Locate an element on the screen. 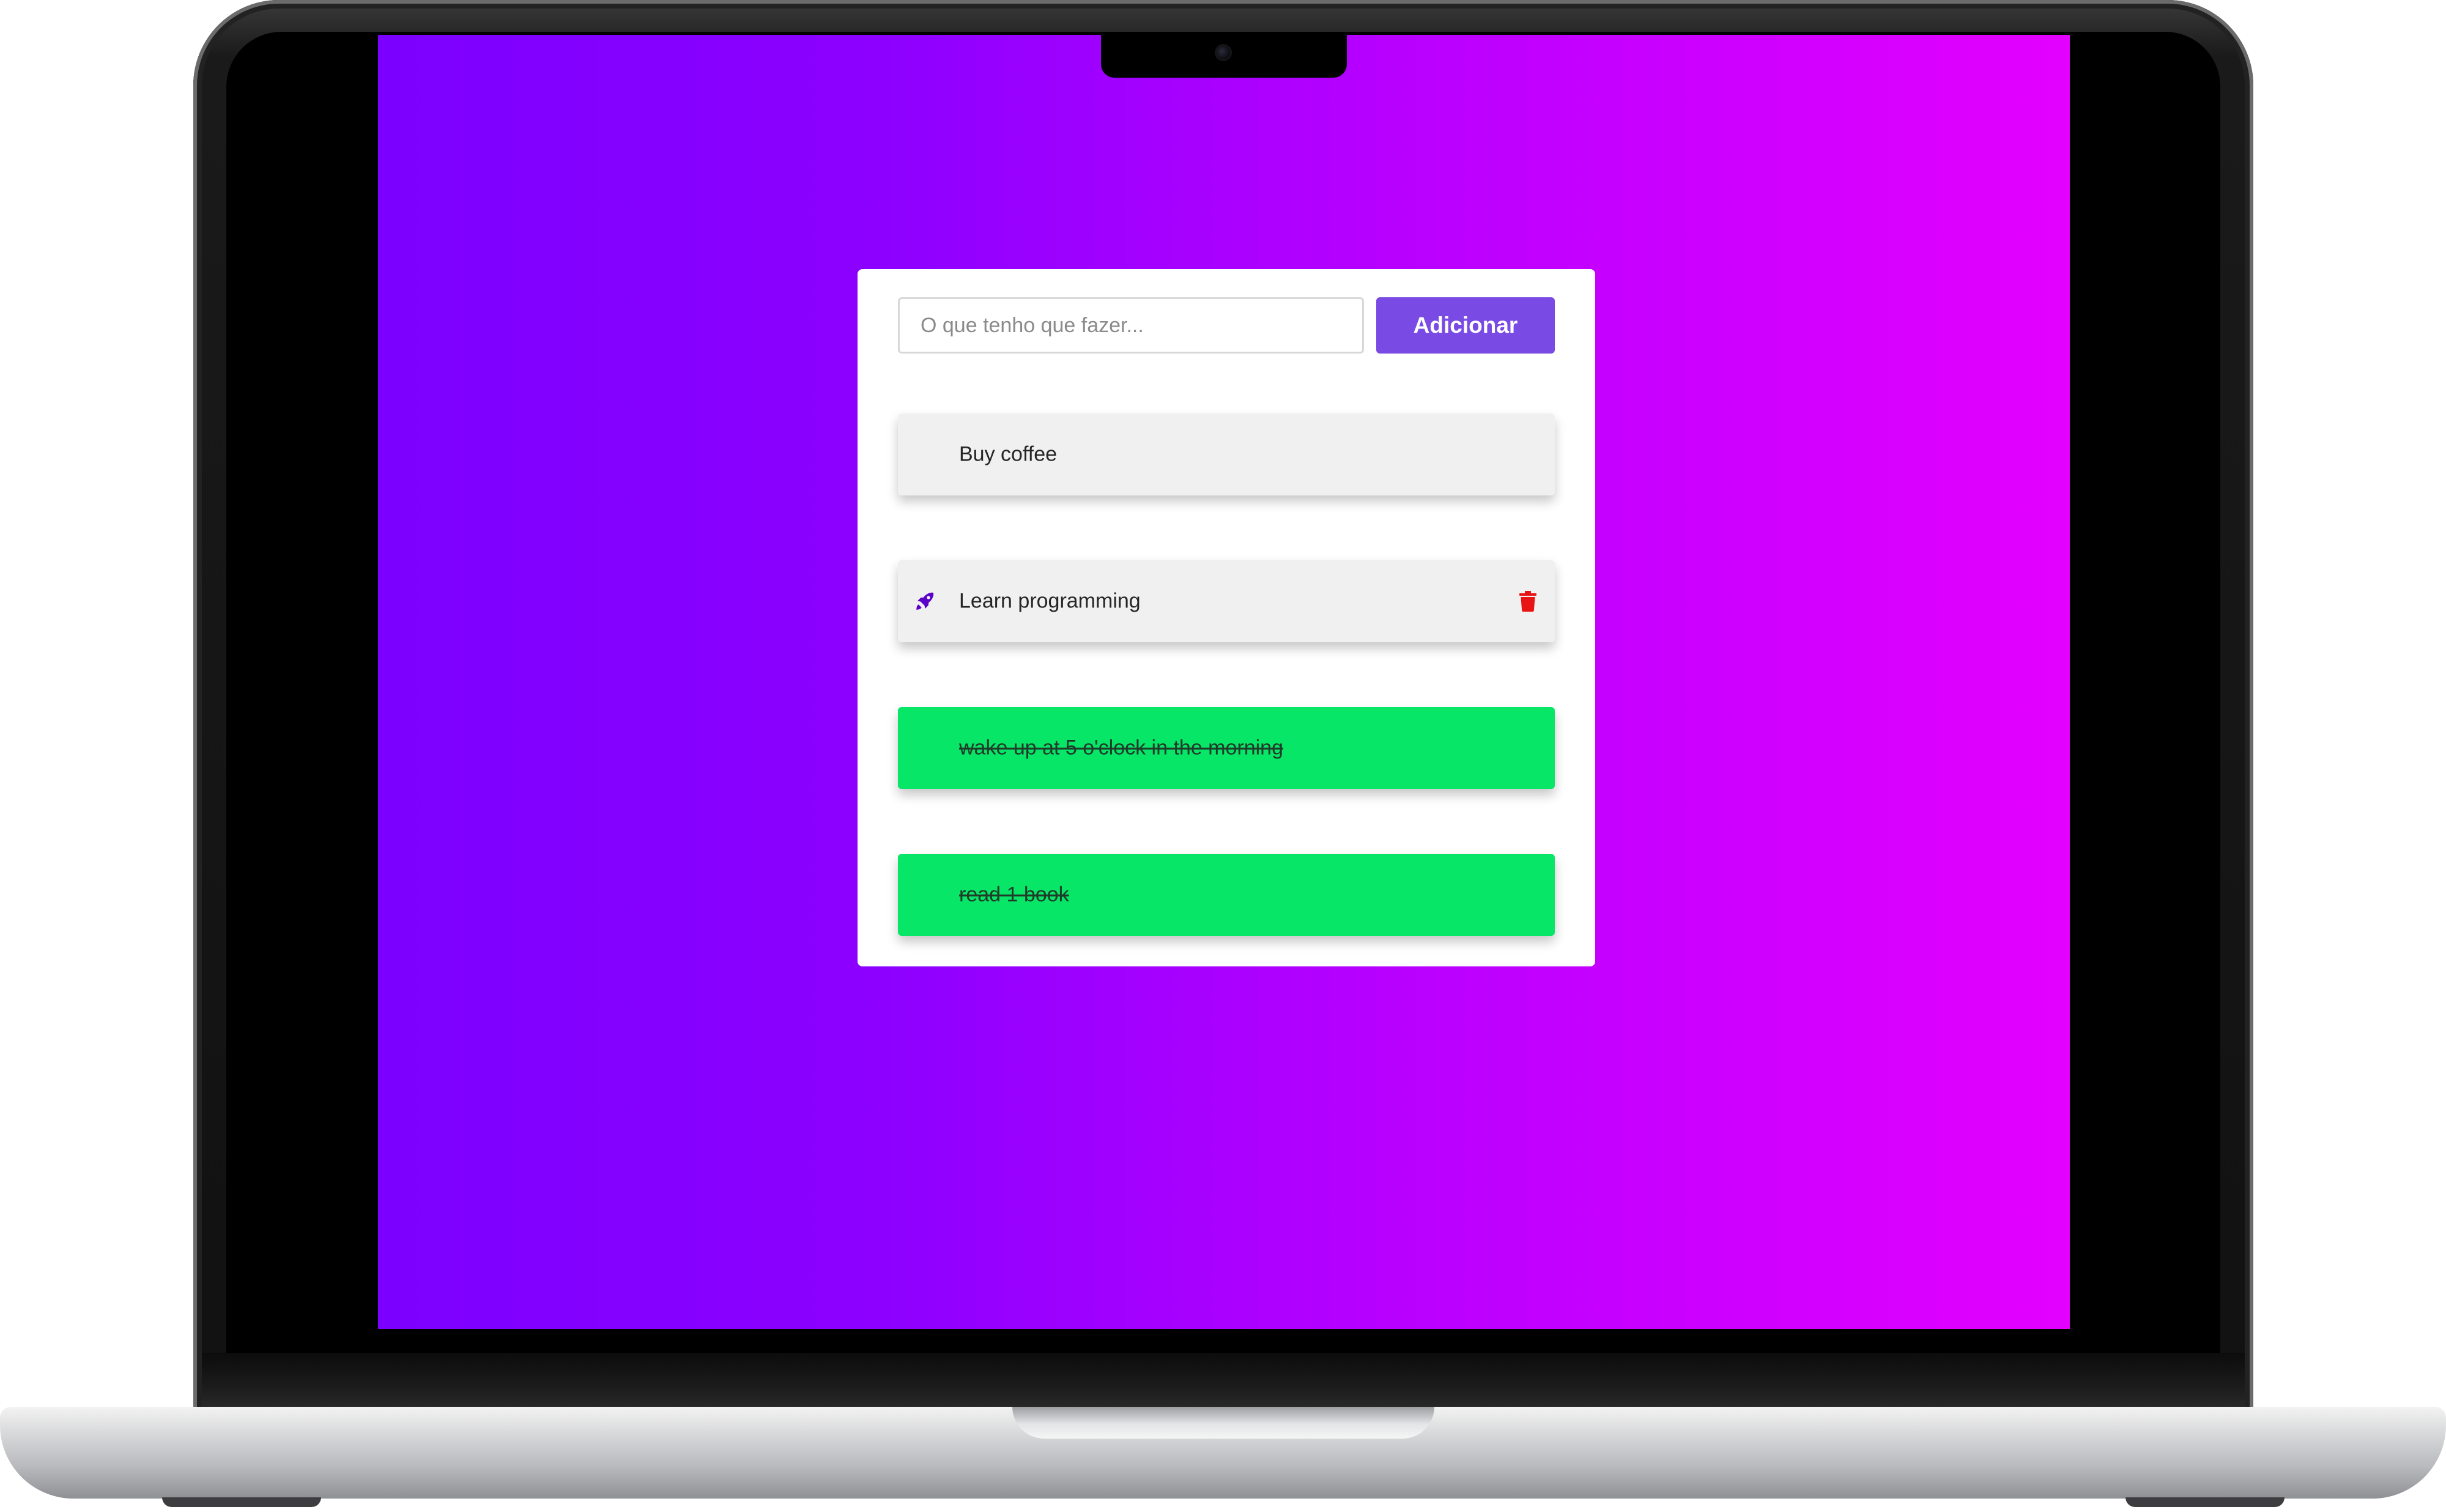  laptop-foot-left is located at coordinates (241, 1502).